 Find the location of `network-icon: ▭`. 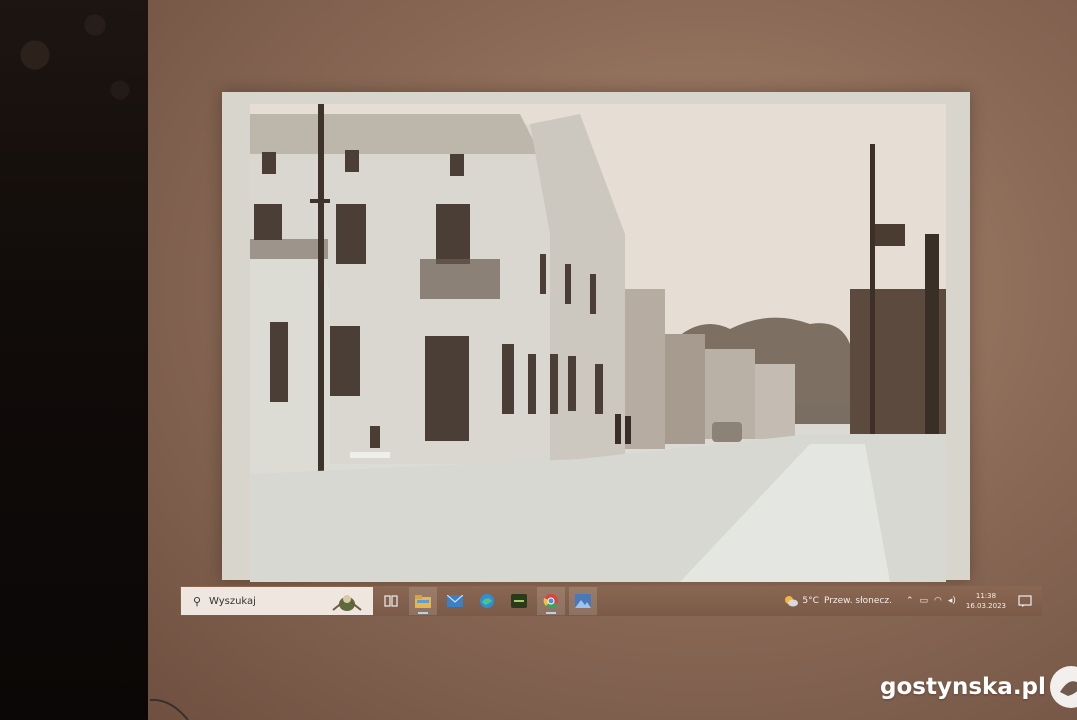

network-icon: ▭ is located at coordinates (924, 601).